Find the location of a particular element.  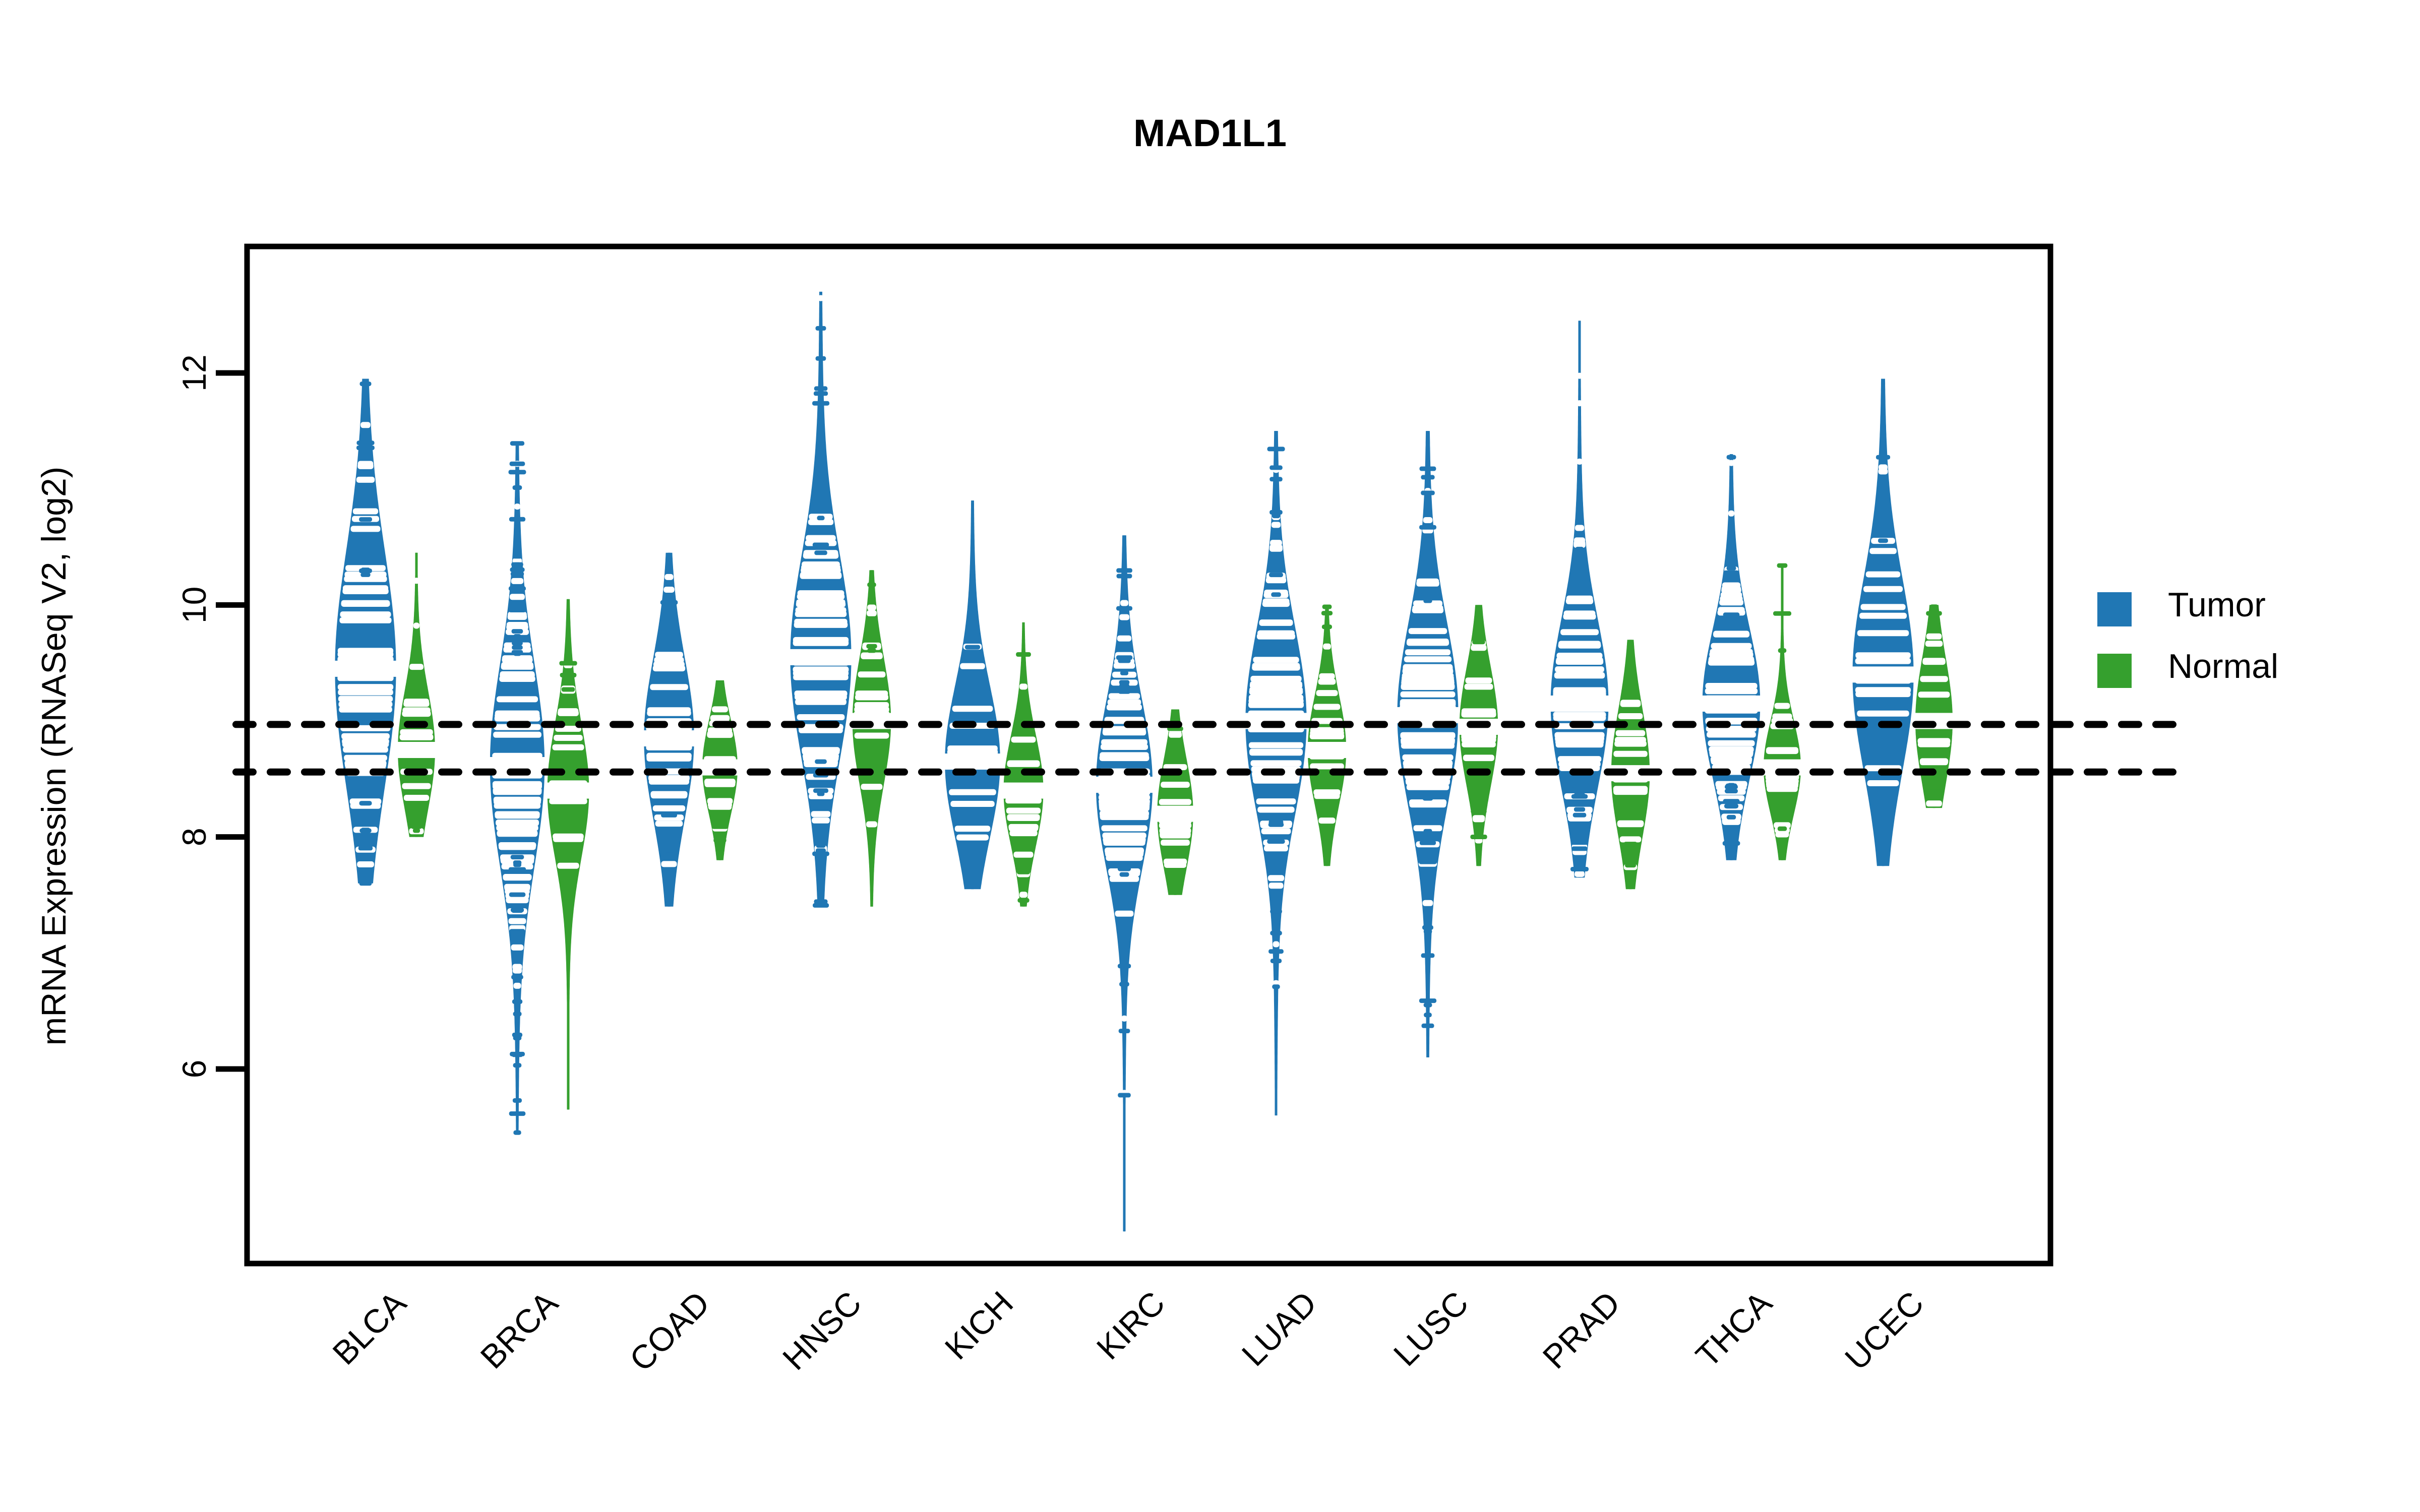

legend-label-normal: Normal is located at coordinates (2223, 666).